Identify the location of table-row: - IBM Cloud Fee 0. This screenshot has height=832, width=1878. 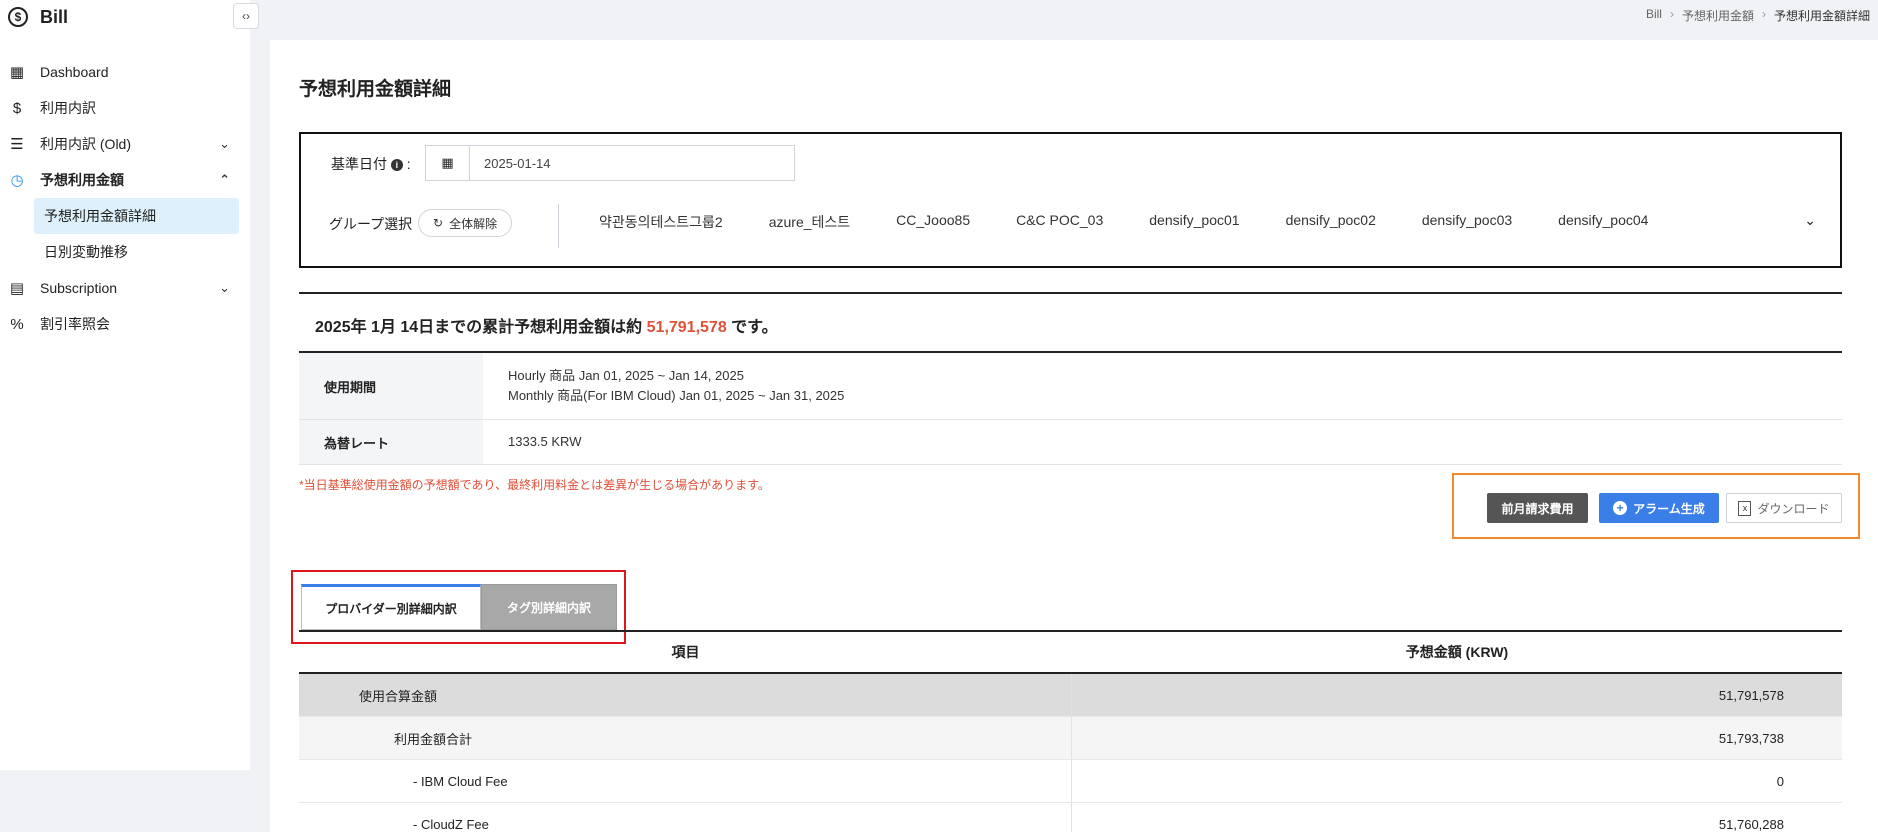
(1070, 781).